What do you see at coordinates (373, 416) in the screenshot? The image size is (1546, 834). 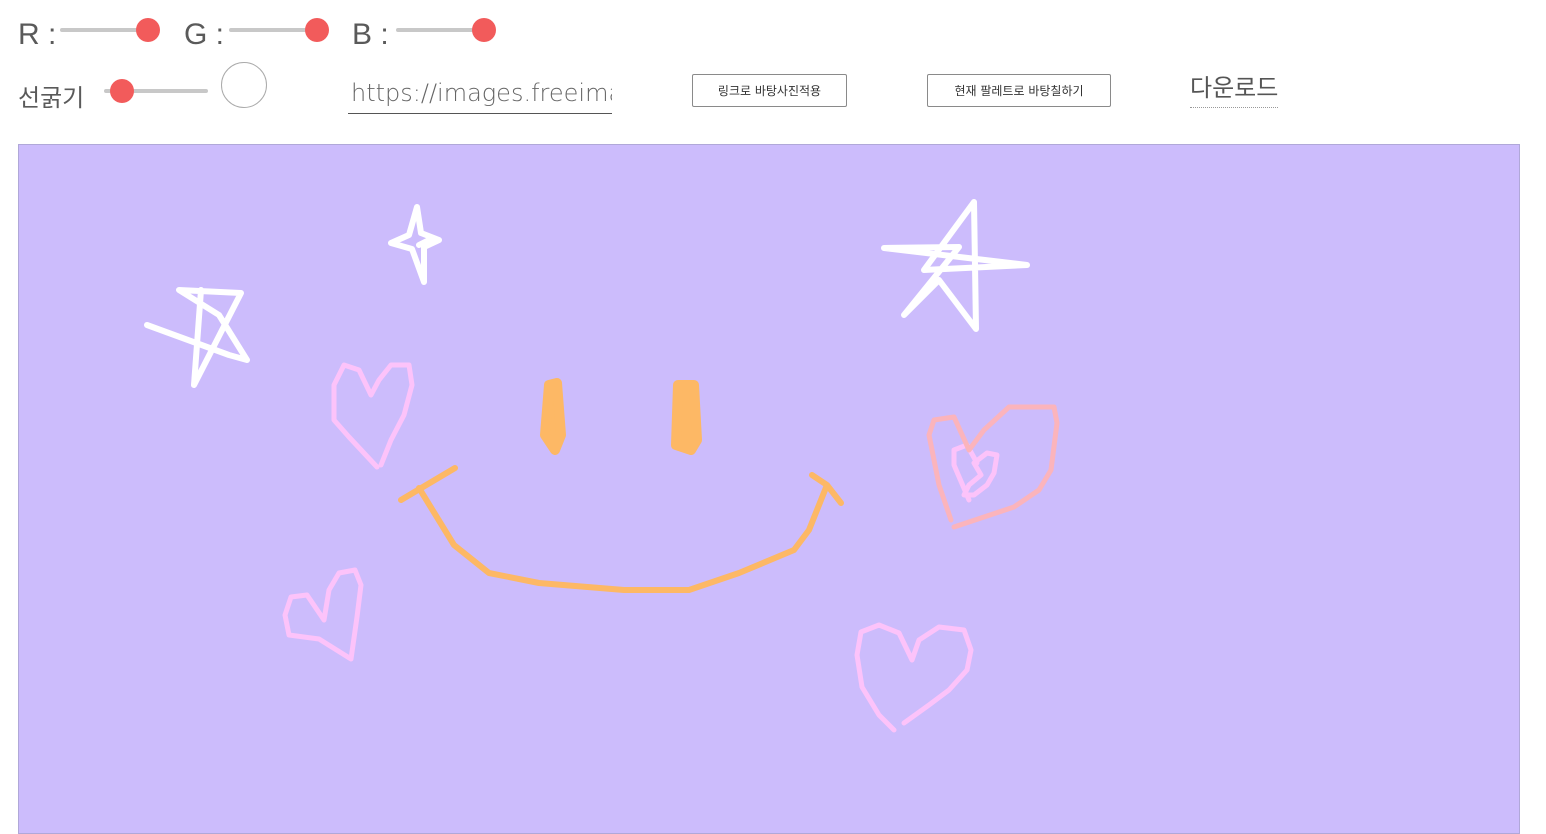 I see `heart-top-left` at bounding box center [373, 416].